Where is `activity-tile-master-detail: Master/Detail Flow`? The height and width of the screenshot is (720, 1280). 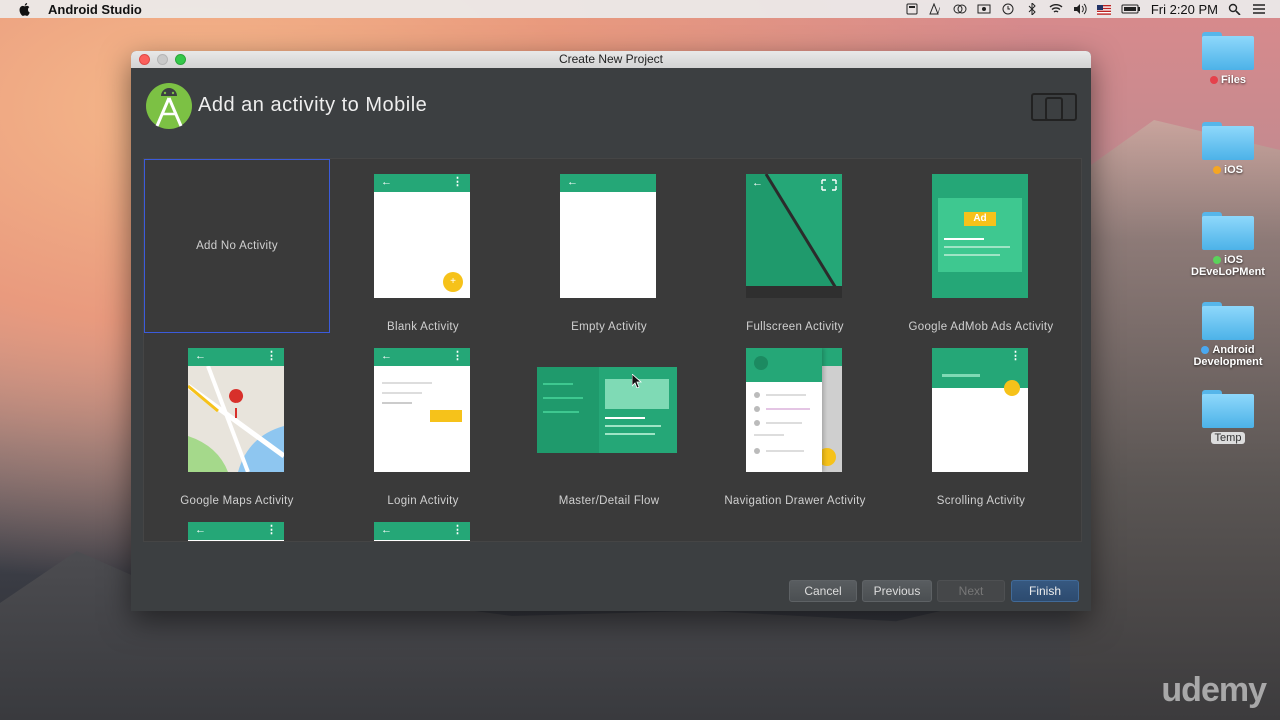
activity-tile-master-detail: Master/Detail Flow is located at coordinates (609, 420).